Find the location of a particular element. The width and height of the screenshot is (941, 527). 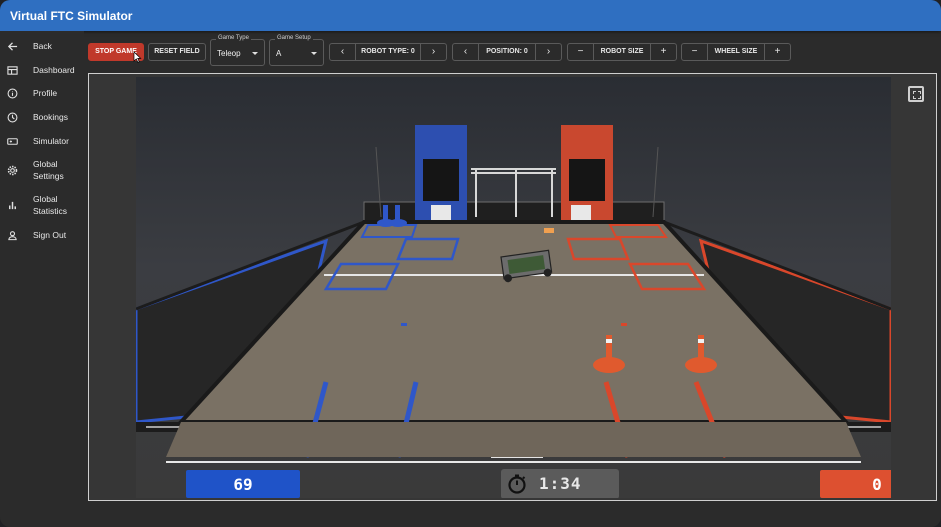

clock-icon is located at coordinates (12, 117).